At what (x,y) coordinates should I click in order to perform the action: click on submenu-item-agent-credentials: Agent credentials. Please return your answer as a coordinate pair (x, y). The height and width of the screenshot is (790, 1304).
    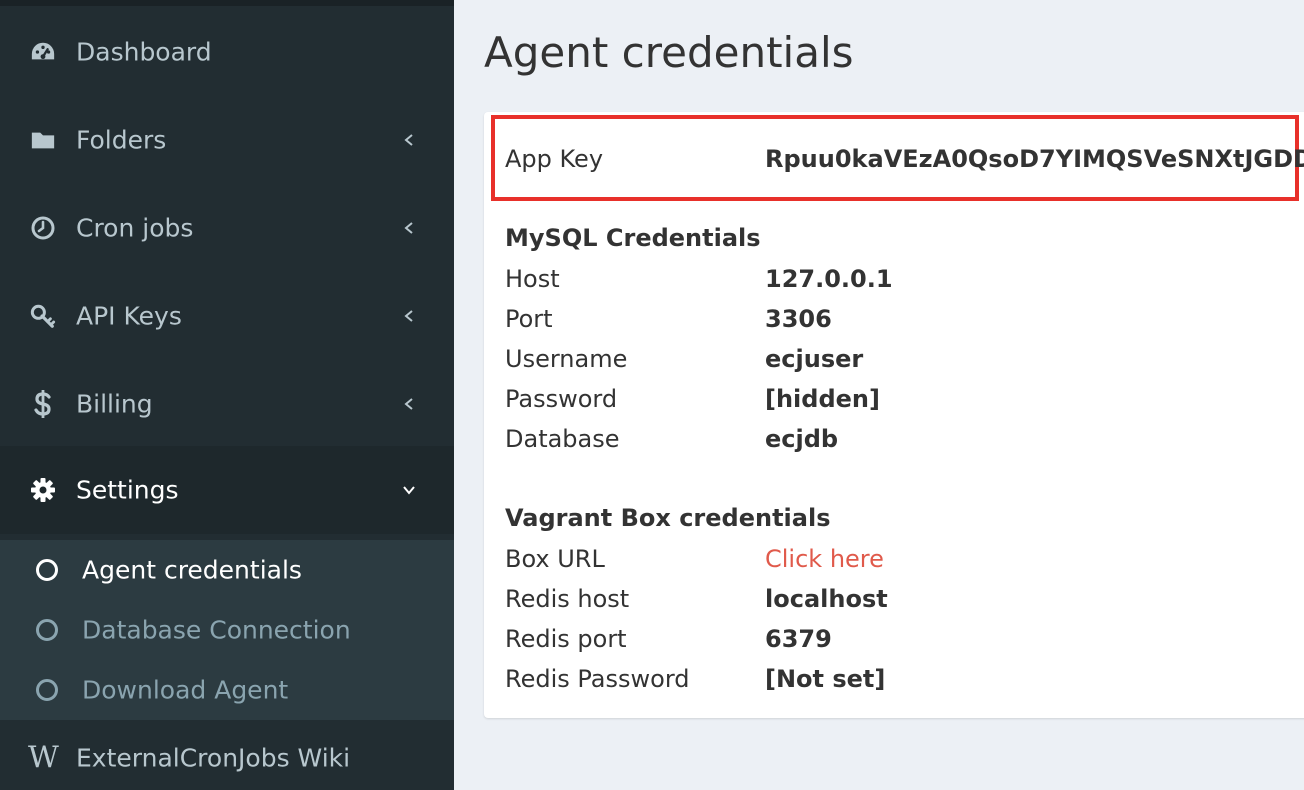
    Looking at the image, I should click on (227, 570).